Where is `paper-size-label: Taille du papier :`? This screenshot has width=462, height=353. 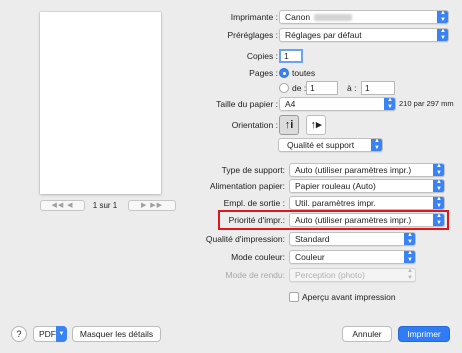 paper-size-label: Taille du papier : is located at coordinates (247, 104).